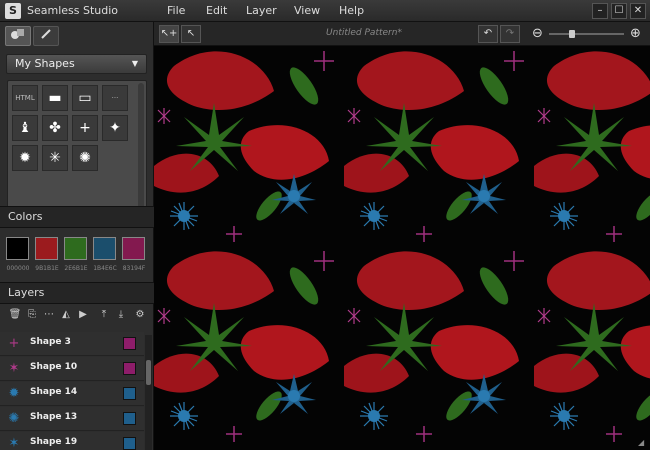 This screenshot has height=450, width=650. Describe the element at coordinates (14, 418) in the screenshot. I see `layer-thumbnail: ✺` at that location.